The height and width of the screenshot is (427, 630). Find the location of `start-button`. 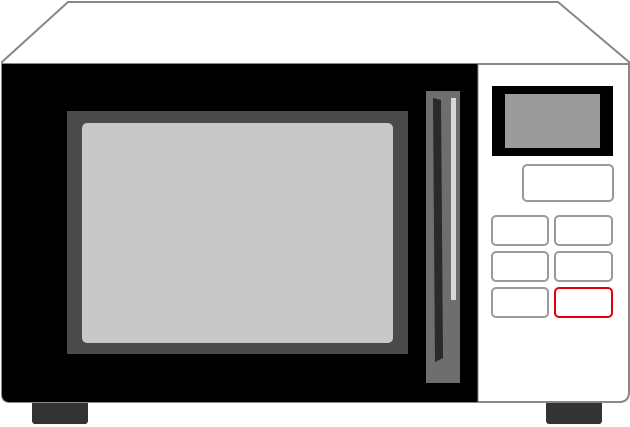

start-button is located at coordinates (583, 302).